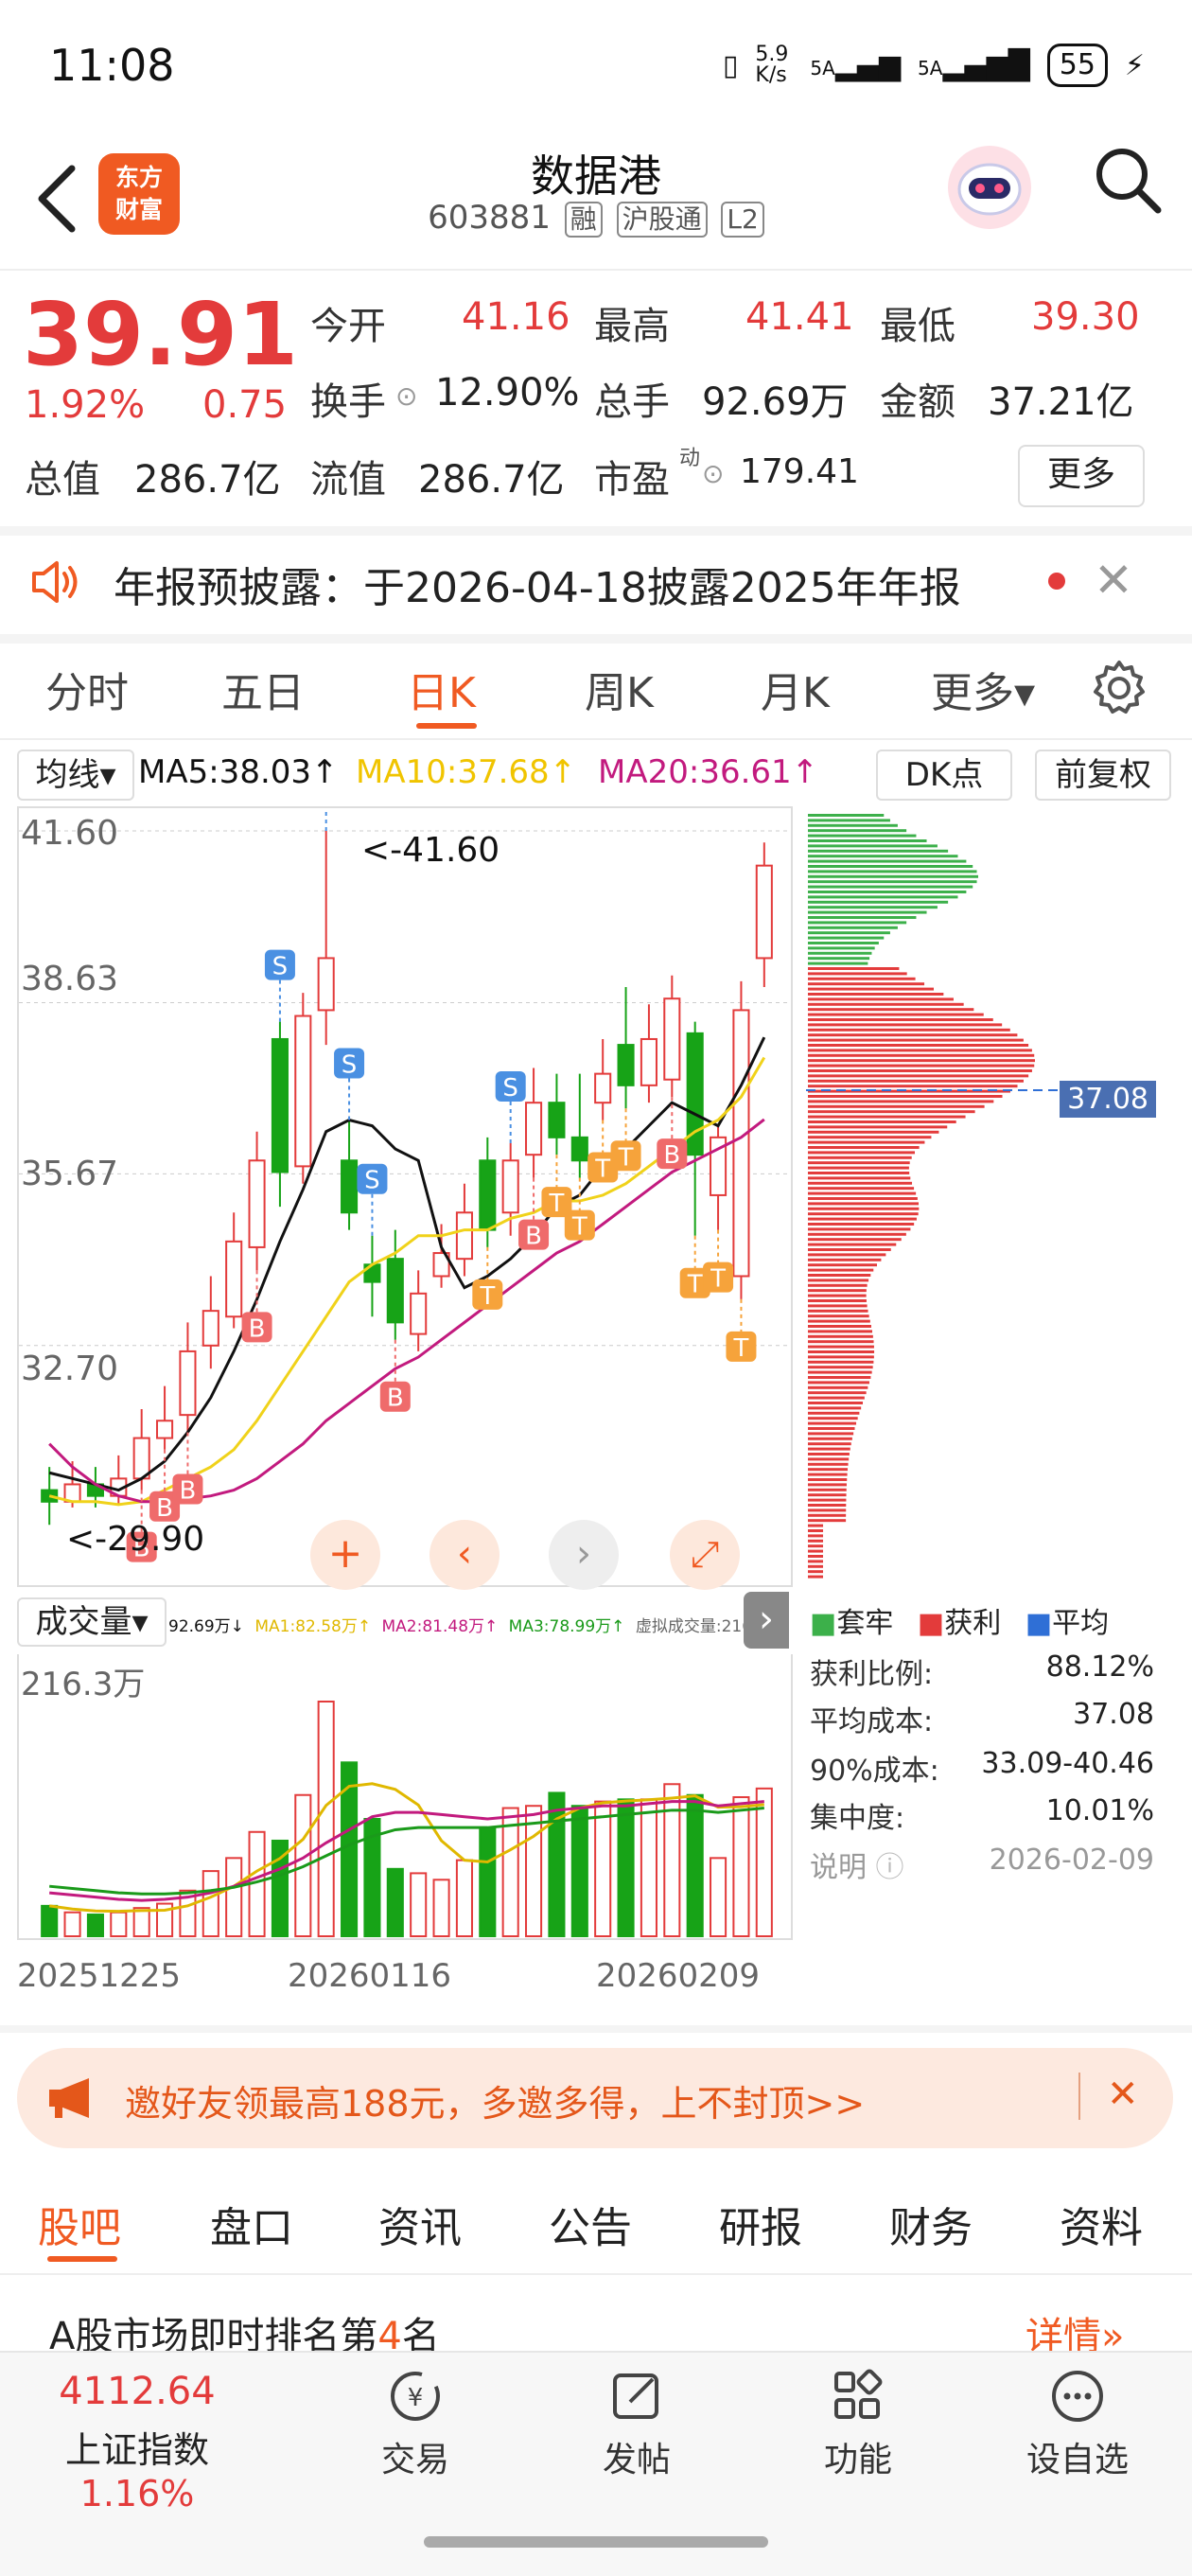 The width and height of the screenshot is (1192, 2576). Describe the element at coordinates (92, 1622) in the screenshot. I see `volume-selector: 成交量▾` at that location.